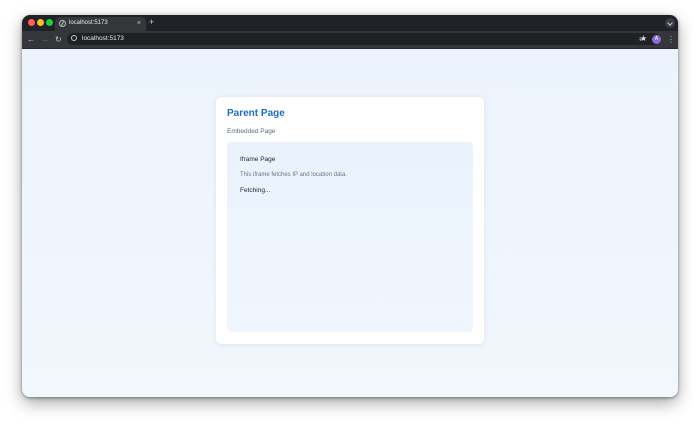 The height and width of the screenshot is (425, 700). I want to click on tab-title: localhost:5173, so click(88, 23).